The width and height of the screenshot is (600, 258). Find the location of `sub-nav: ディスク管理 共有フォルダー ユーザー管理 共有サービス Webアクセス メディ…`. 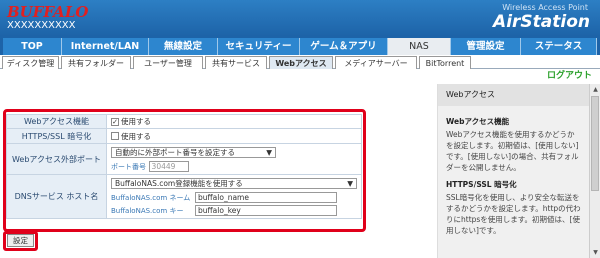

sub-nav: ディスク管理 共有フォルダー ユーザー管理 共有サービス Webアクセス メディ… is located at coordinates (300, 62).